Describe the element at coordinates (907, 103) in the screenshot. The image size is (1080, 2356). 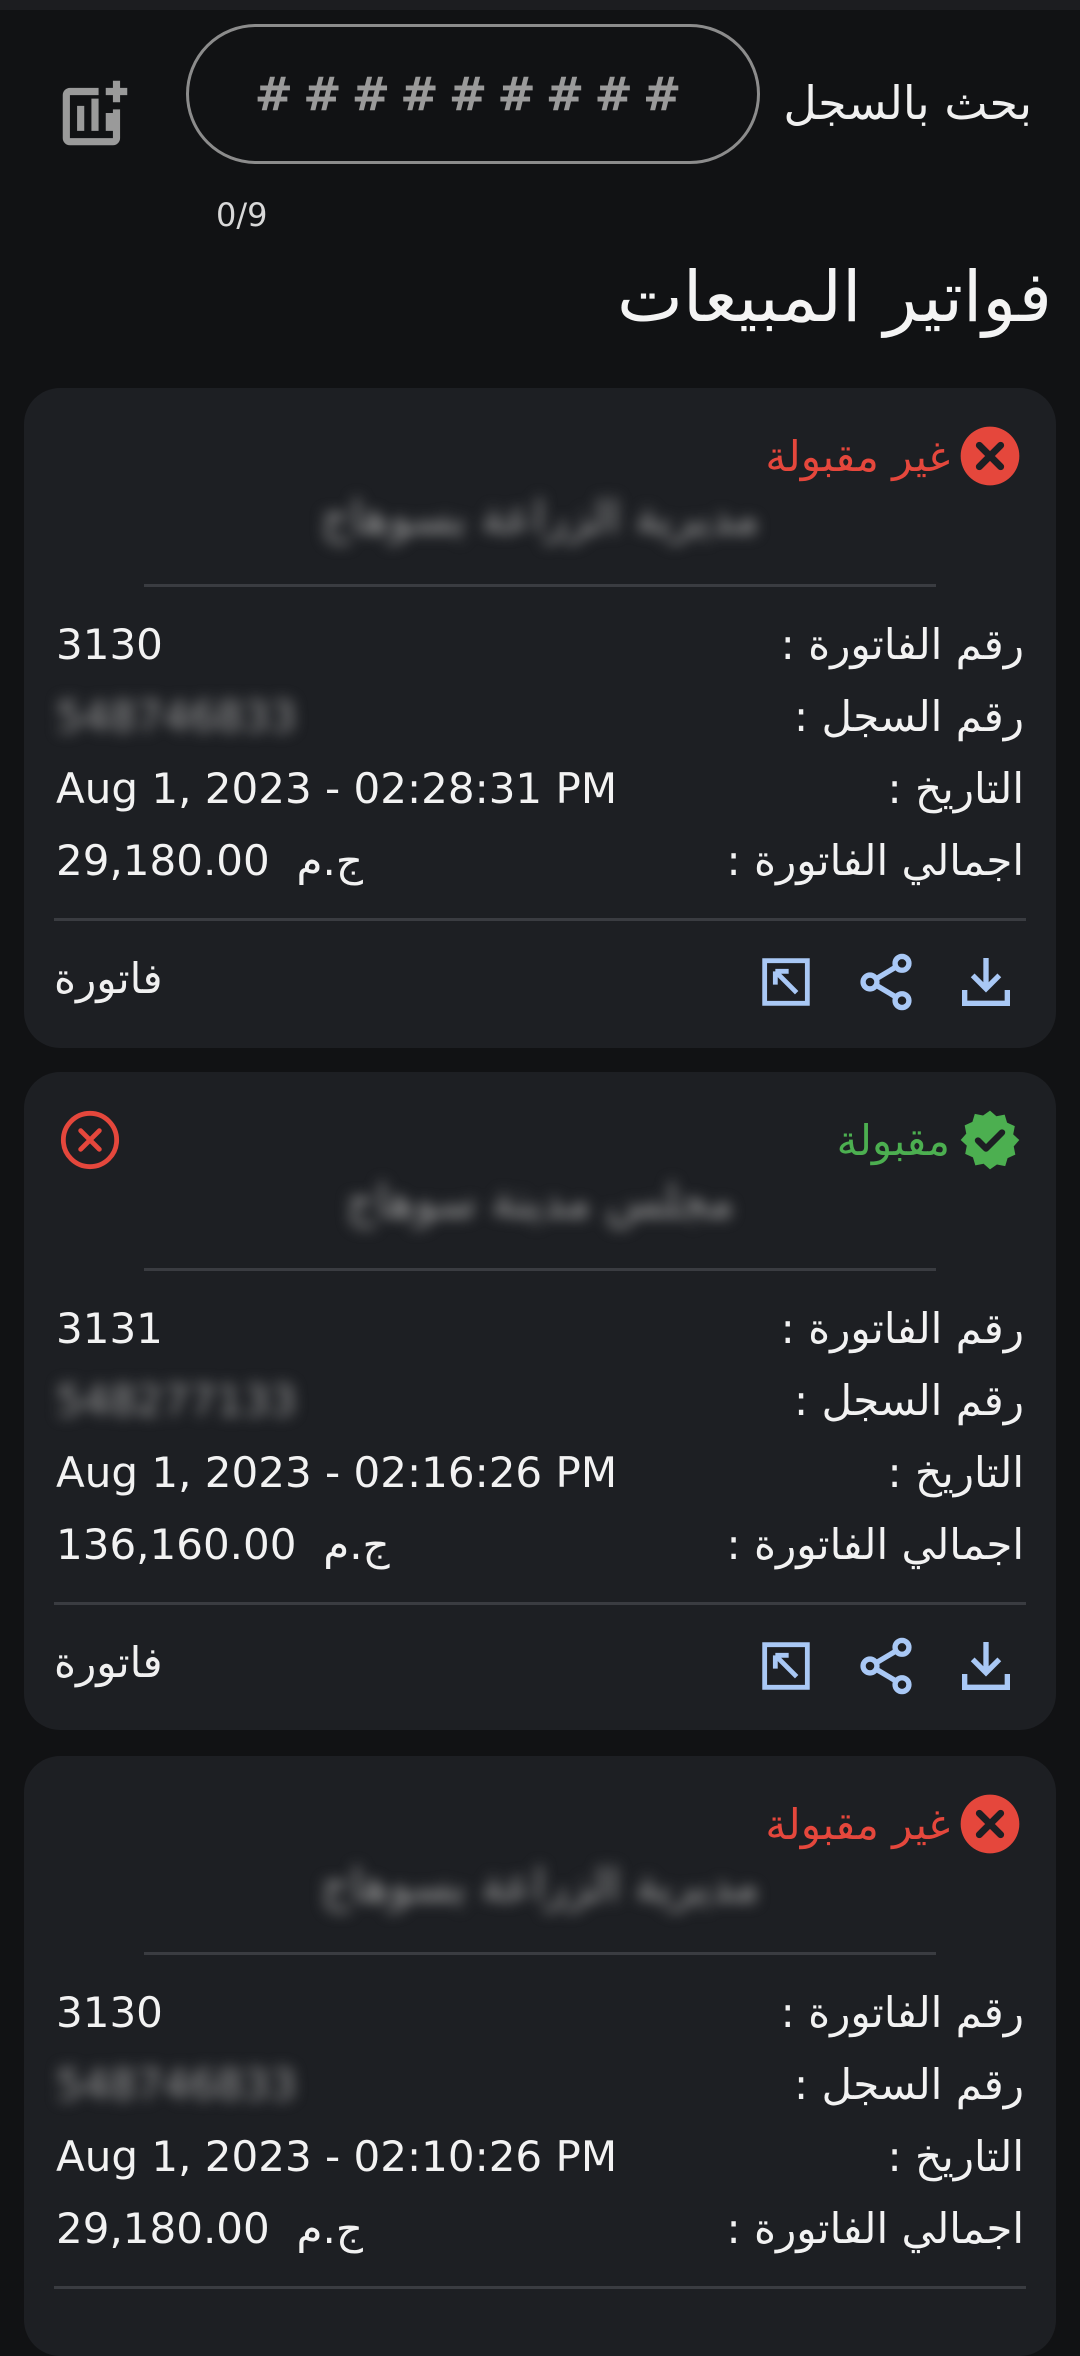
I see `search-label: بحث بالسجل` at that location.